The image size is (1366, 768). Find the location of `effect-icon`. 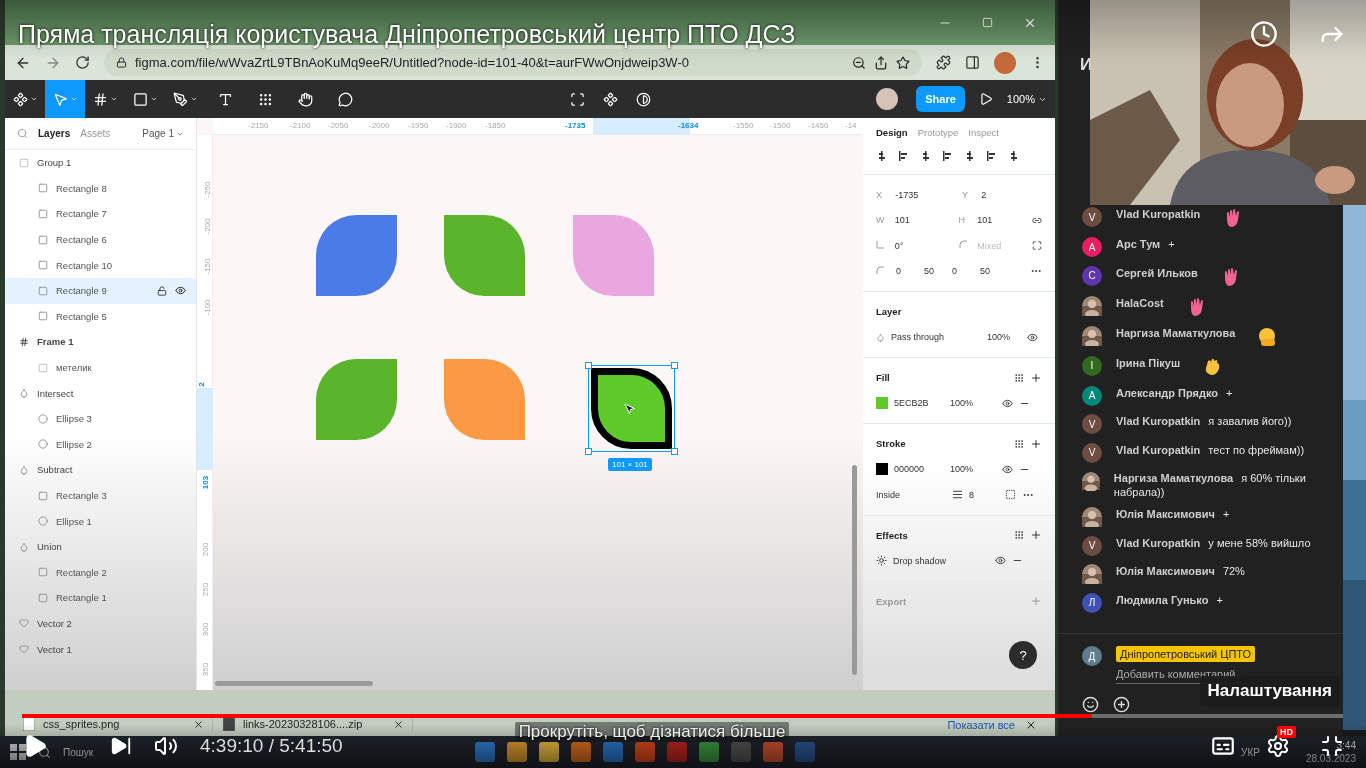

effect-icon is located at coordinates (881, 561).